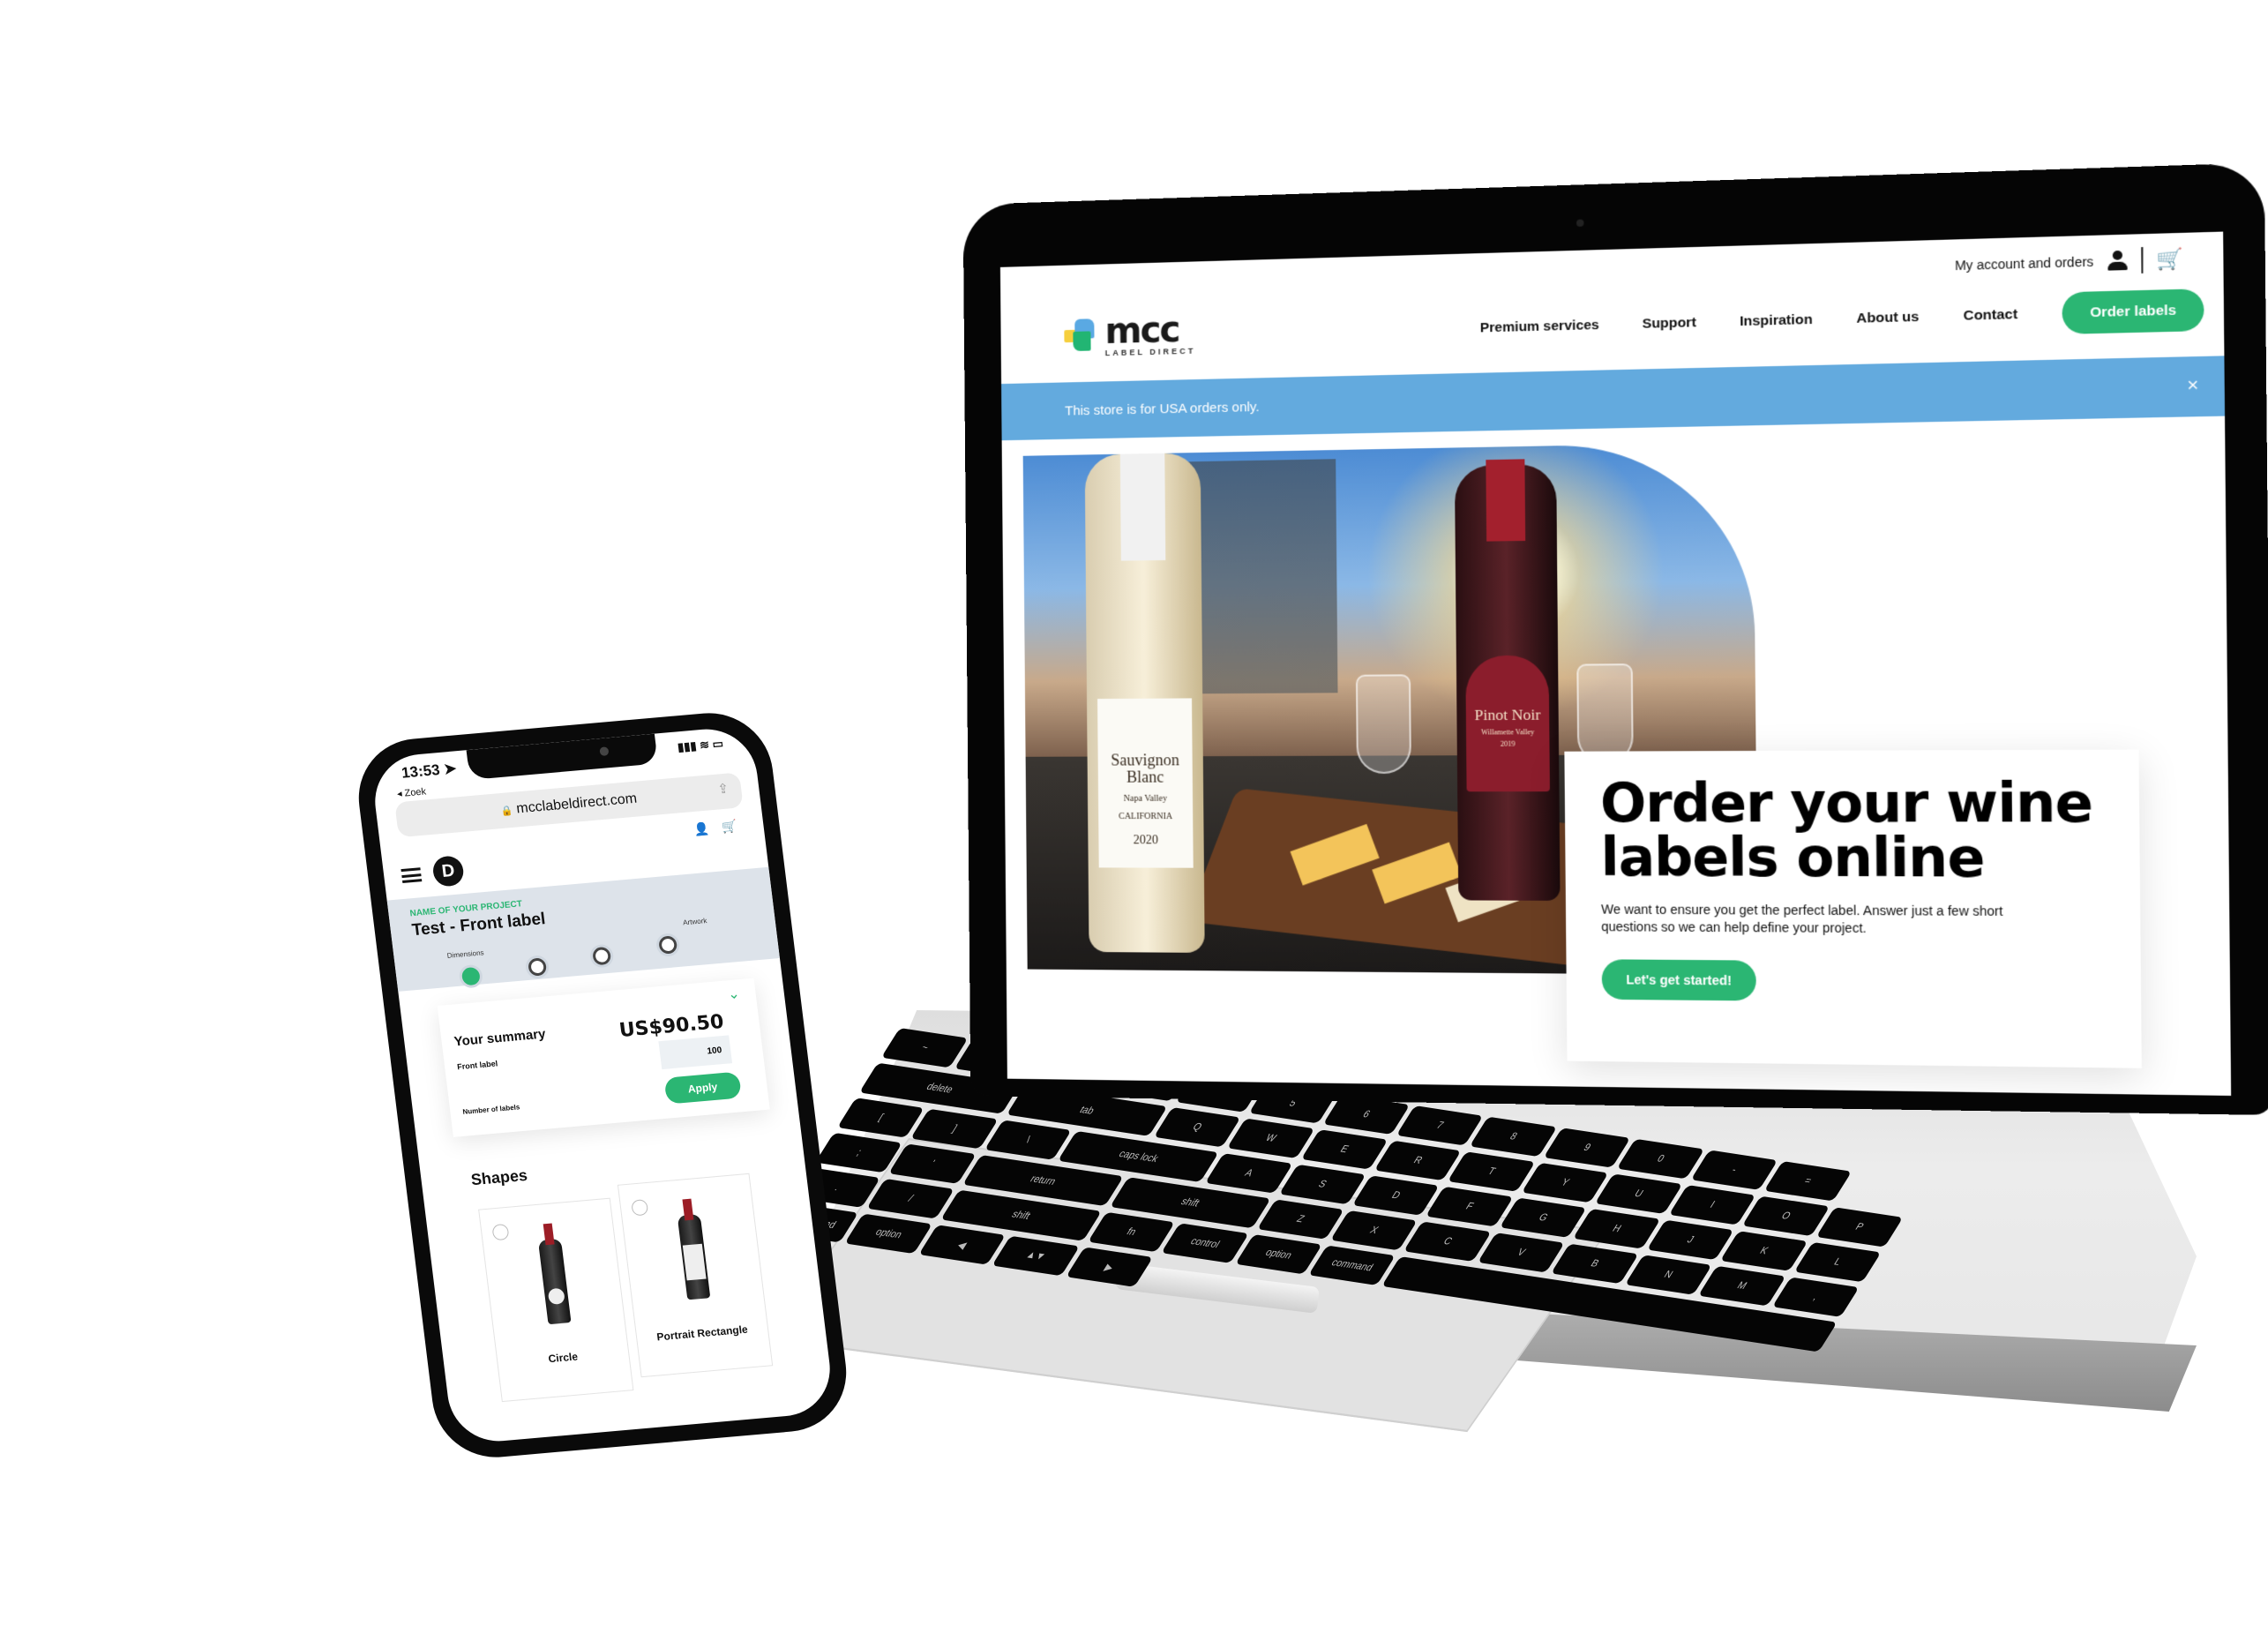 This screenshot has width=2268, height=1641. I want to click on key: /, so click(910, 1199).